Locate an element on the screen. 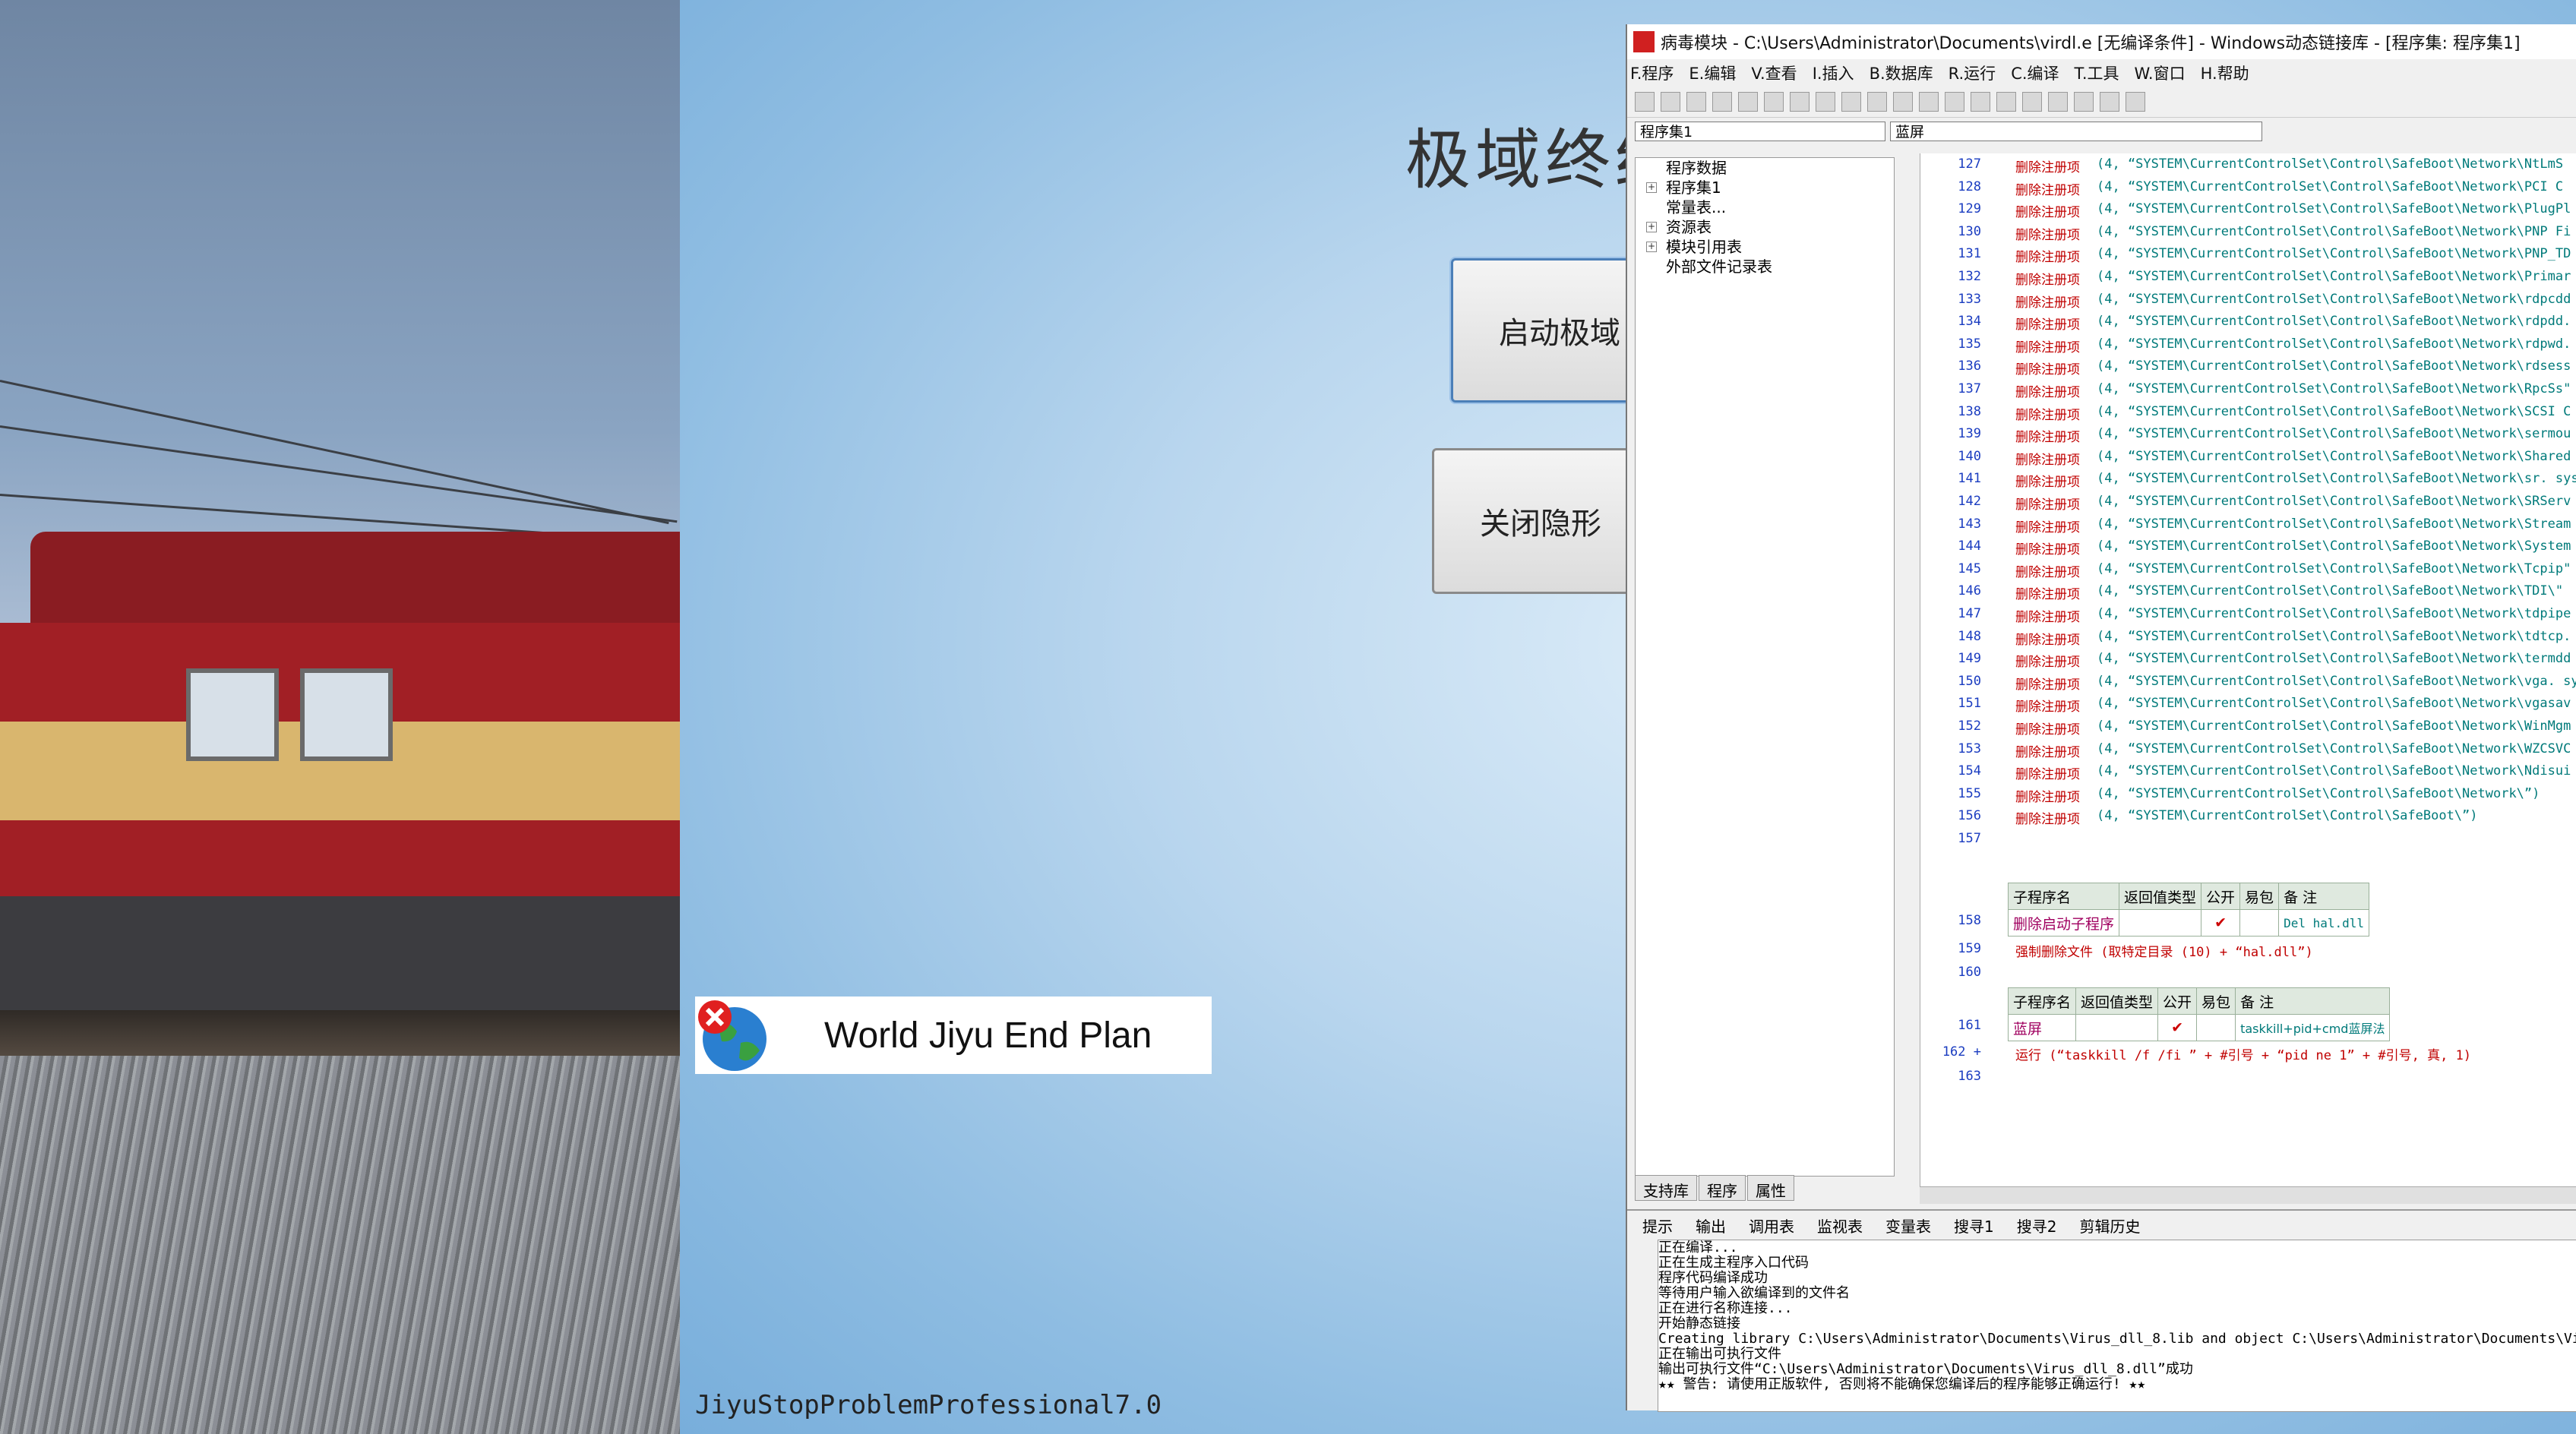 The width and height of the screenshot is (2576, 1434). line-number: 160 is located at coordinates (1969, 973).